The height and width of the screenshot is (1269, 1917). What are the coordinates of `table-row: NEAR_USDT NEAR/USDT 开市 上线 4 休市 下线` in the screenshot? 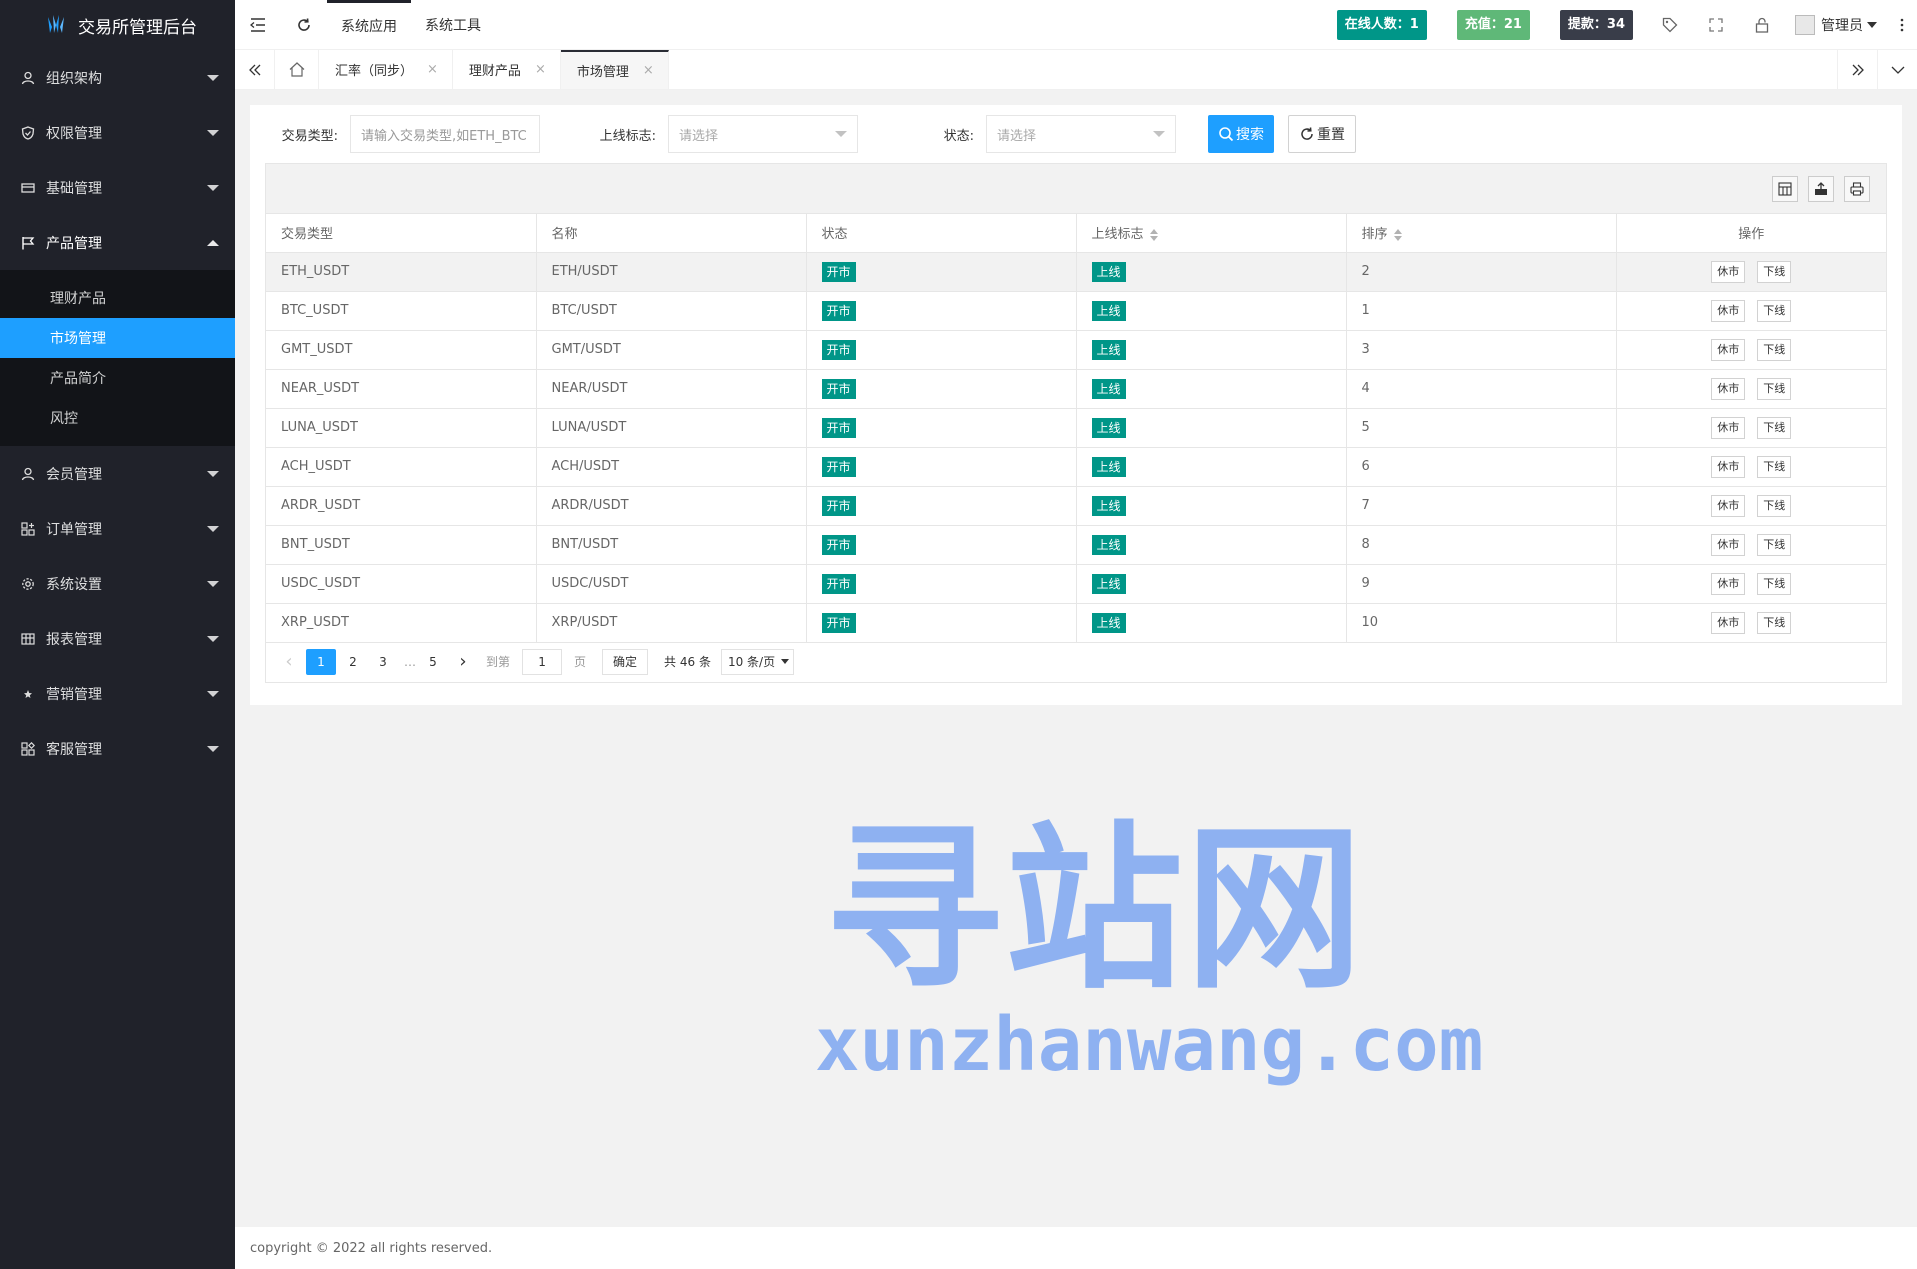 It's located at (1076, 389).